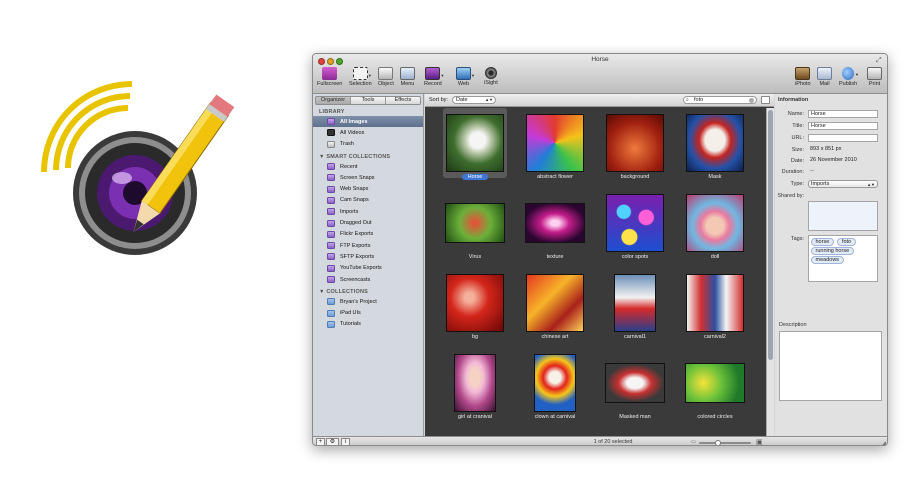  Describe the element at coordinates (555, 388) in the screenshot. I see `thumbnail-item: clown at carnival` at that location.